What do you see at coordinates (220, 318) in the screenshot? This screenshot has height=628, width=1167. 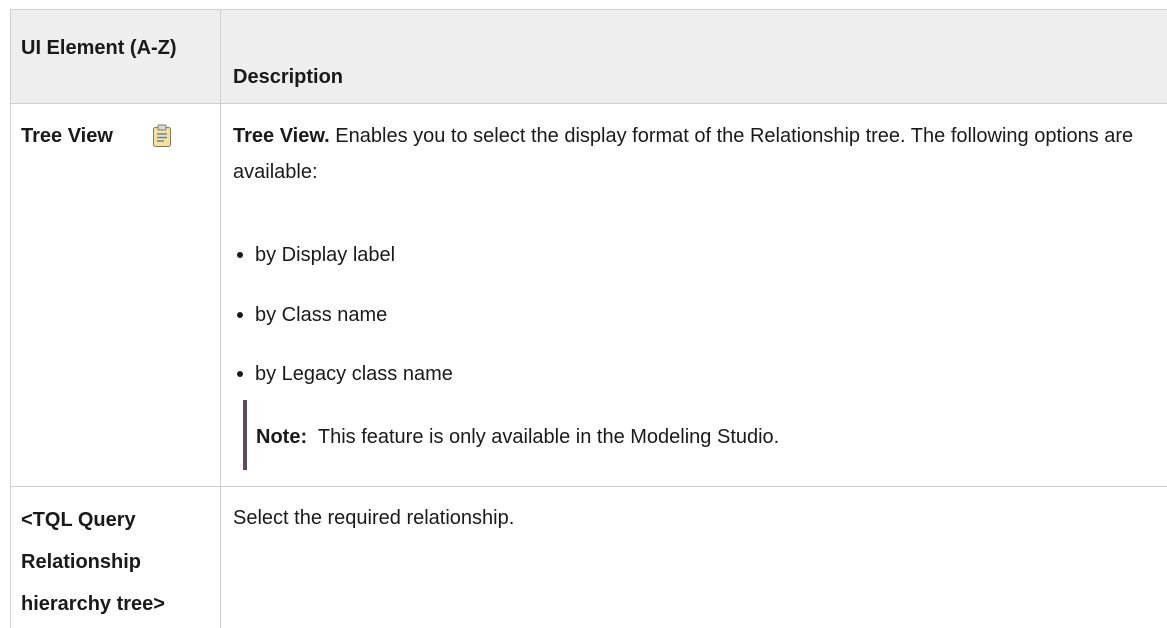 I see `column-divider` at bounding box center [220, 318].